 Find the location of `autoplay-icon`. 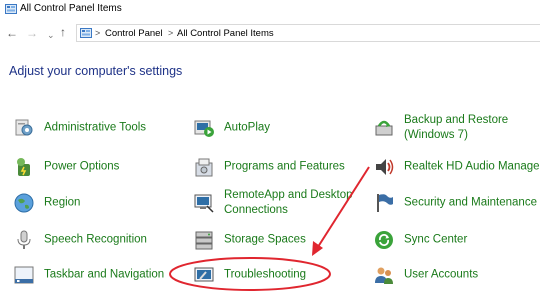

autoplay-icon is located at coordinates (204, 128).